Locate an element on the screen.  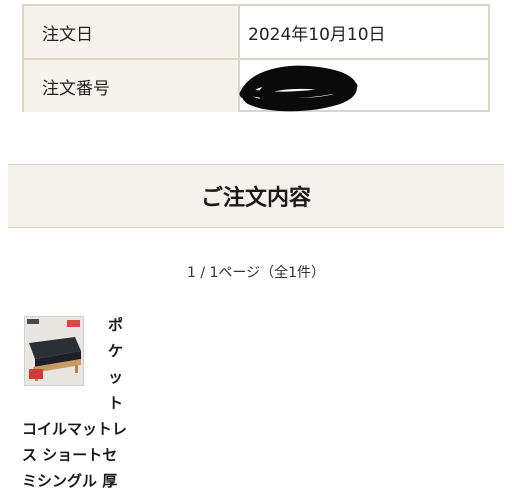
order-number-value is located at coordinates (363, 86).